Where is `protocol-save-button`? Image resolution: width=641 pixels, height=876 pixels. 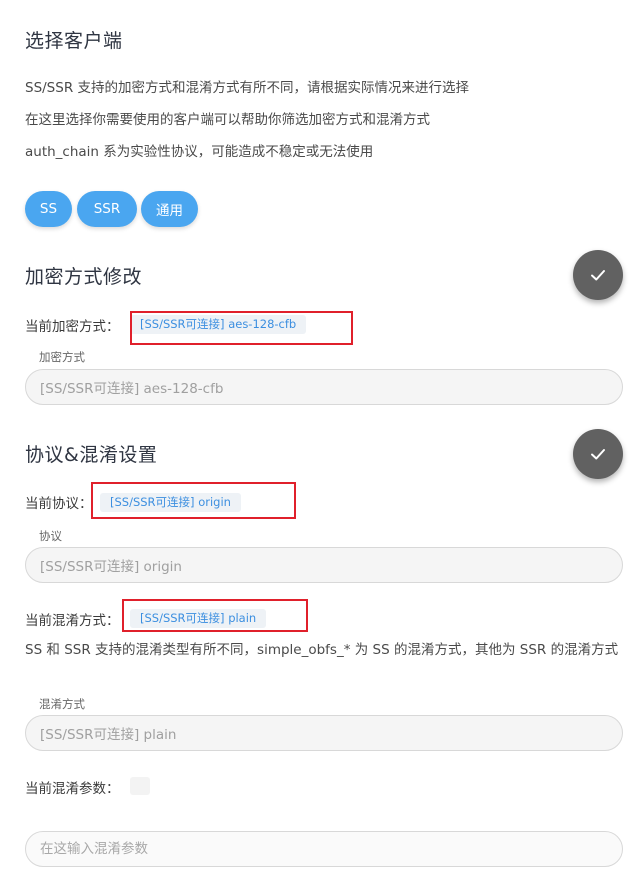
protocol-save-button is located at coordinates (598, 454).